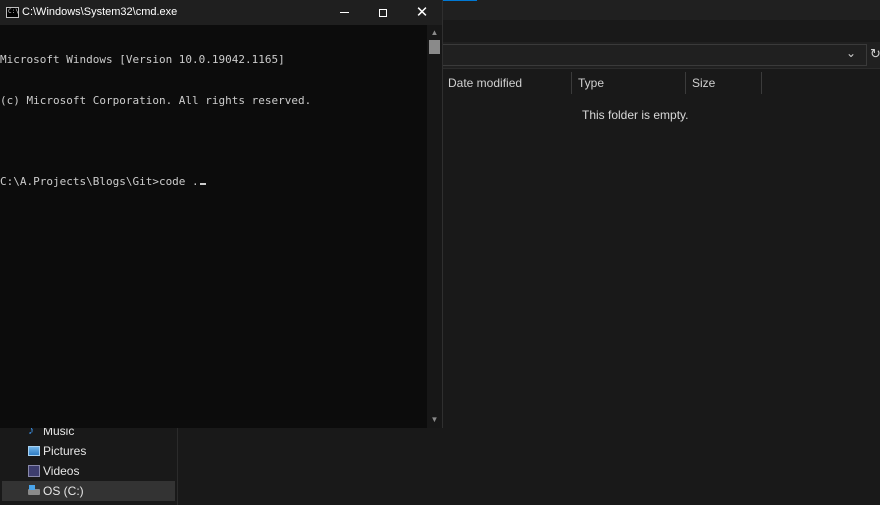 The image size is (880, 505). What do you see at coordinates (61, 471) in the screenshot?
I see `nav-item-label: Videos` at bounding box center [61, 471].